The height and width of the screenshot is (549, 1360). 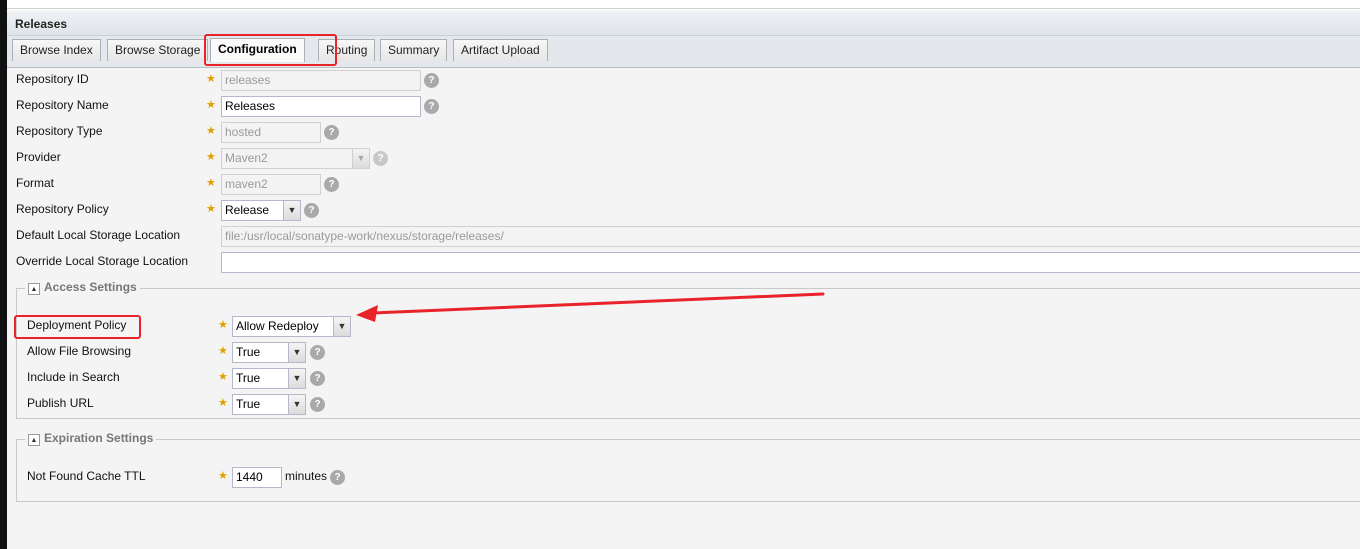 What do you see at coordinates (683, 477) in the screenshot?
I see `field-row-not-found-cache-ttl: Not Found Cache TTL ★ 1440 minutes ?` at bounding box center [683, 477].